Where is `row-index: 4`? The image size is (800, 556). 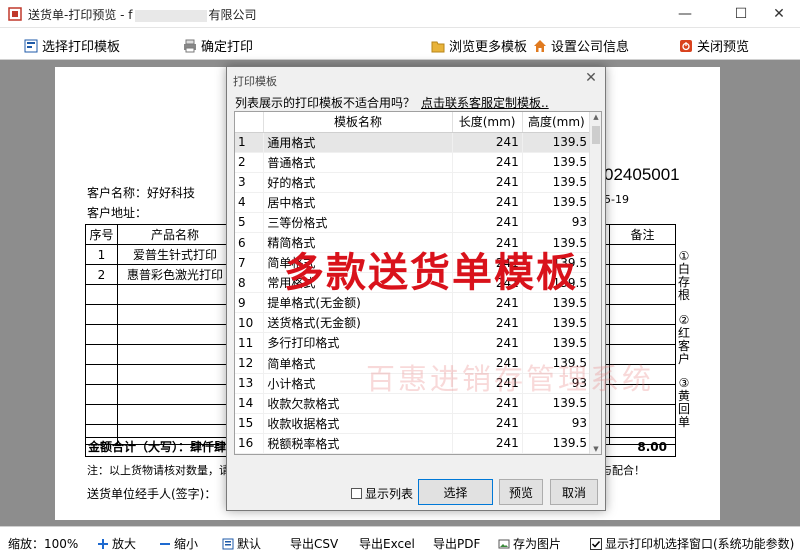 row-index: 4 is located at coordinates (250, 202).